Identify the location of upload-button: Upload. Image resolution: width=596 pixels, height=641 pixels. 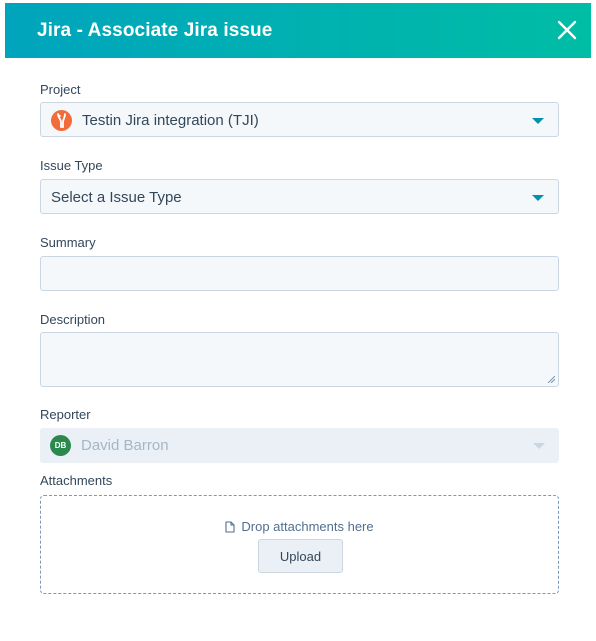
(300, 556).